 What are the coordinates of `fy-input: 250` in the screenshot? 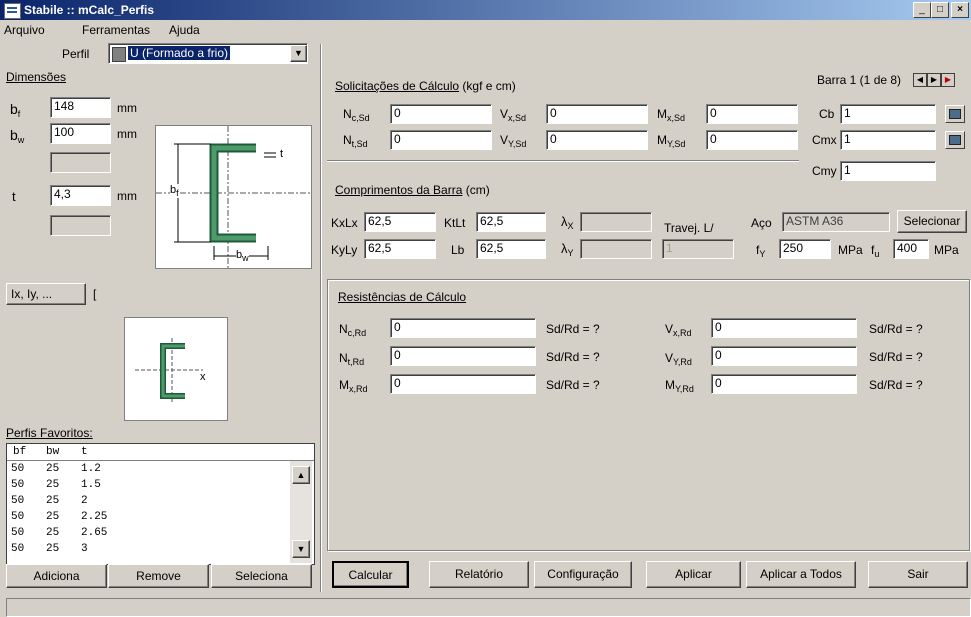 It's located at (805, 249).